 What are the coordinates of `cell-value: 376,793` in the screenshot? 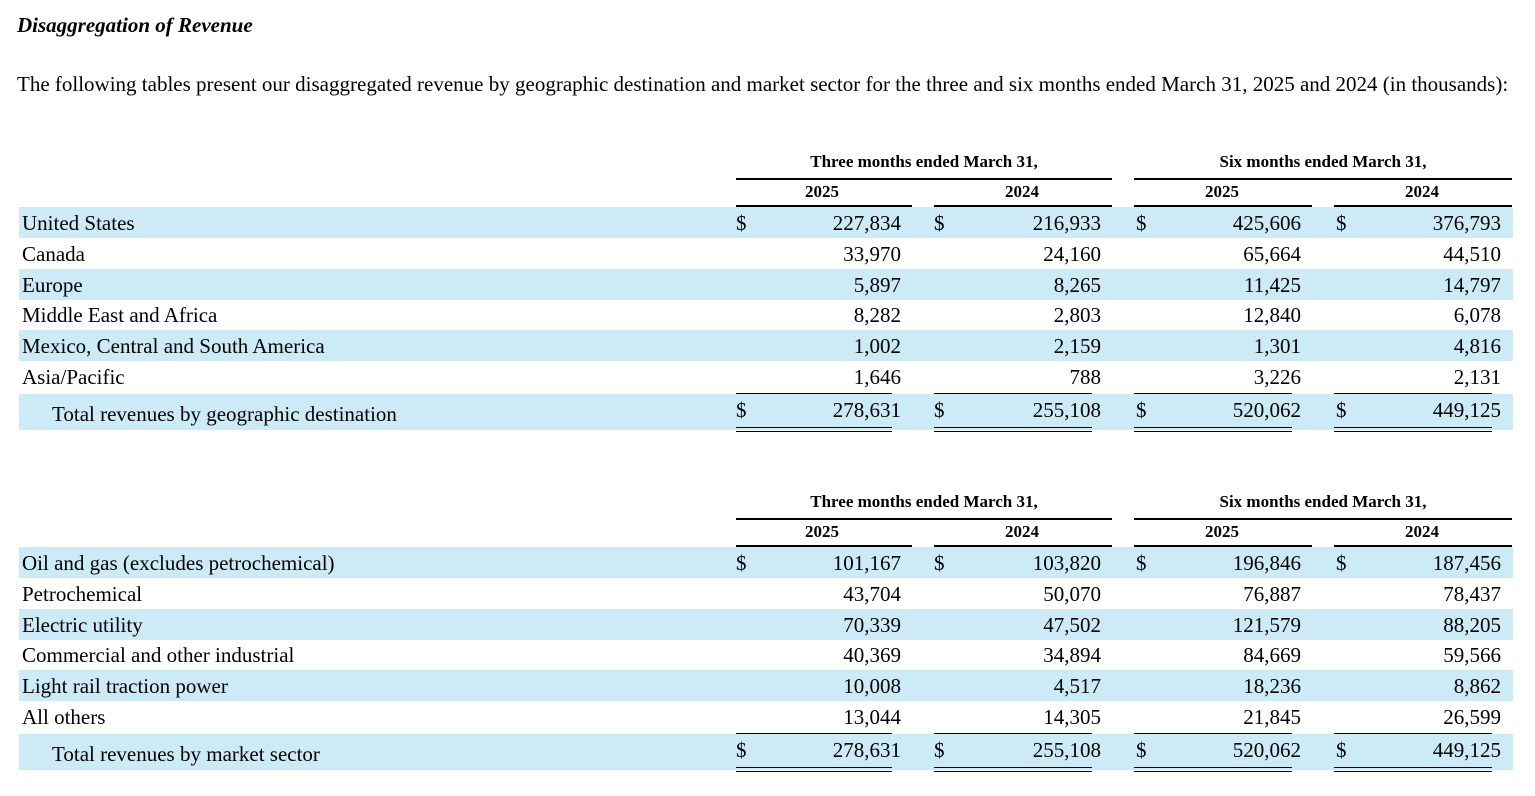 It's located at (1466, 223).